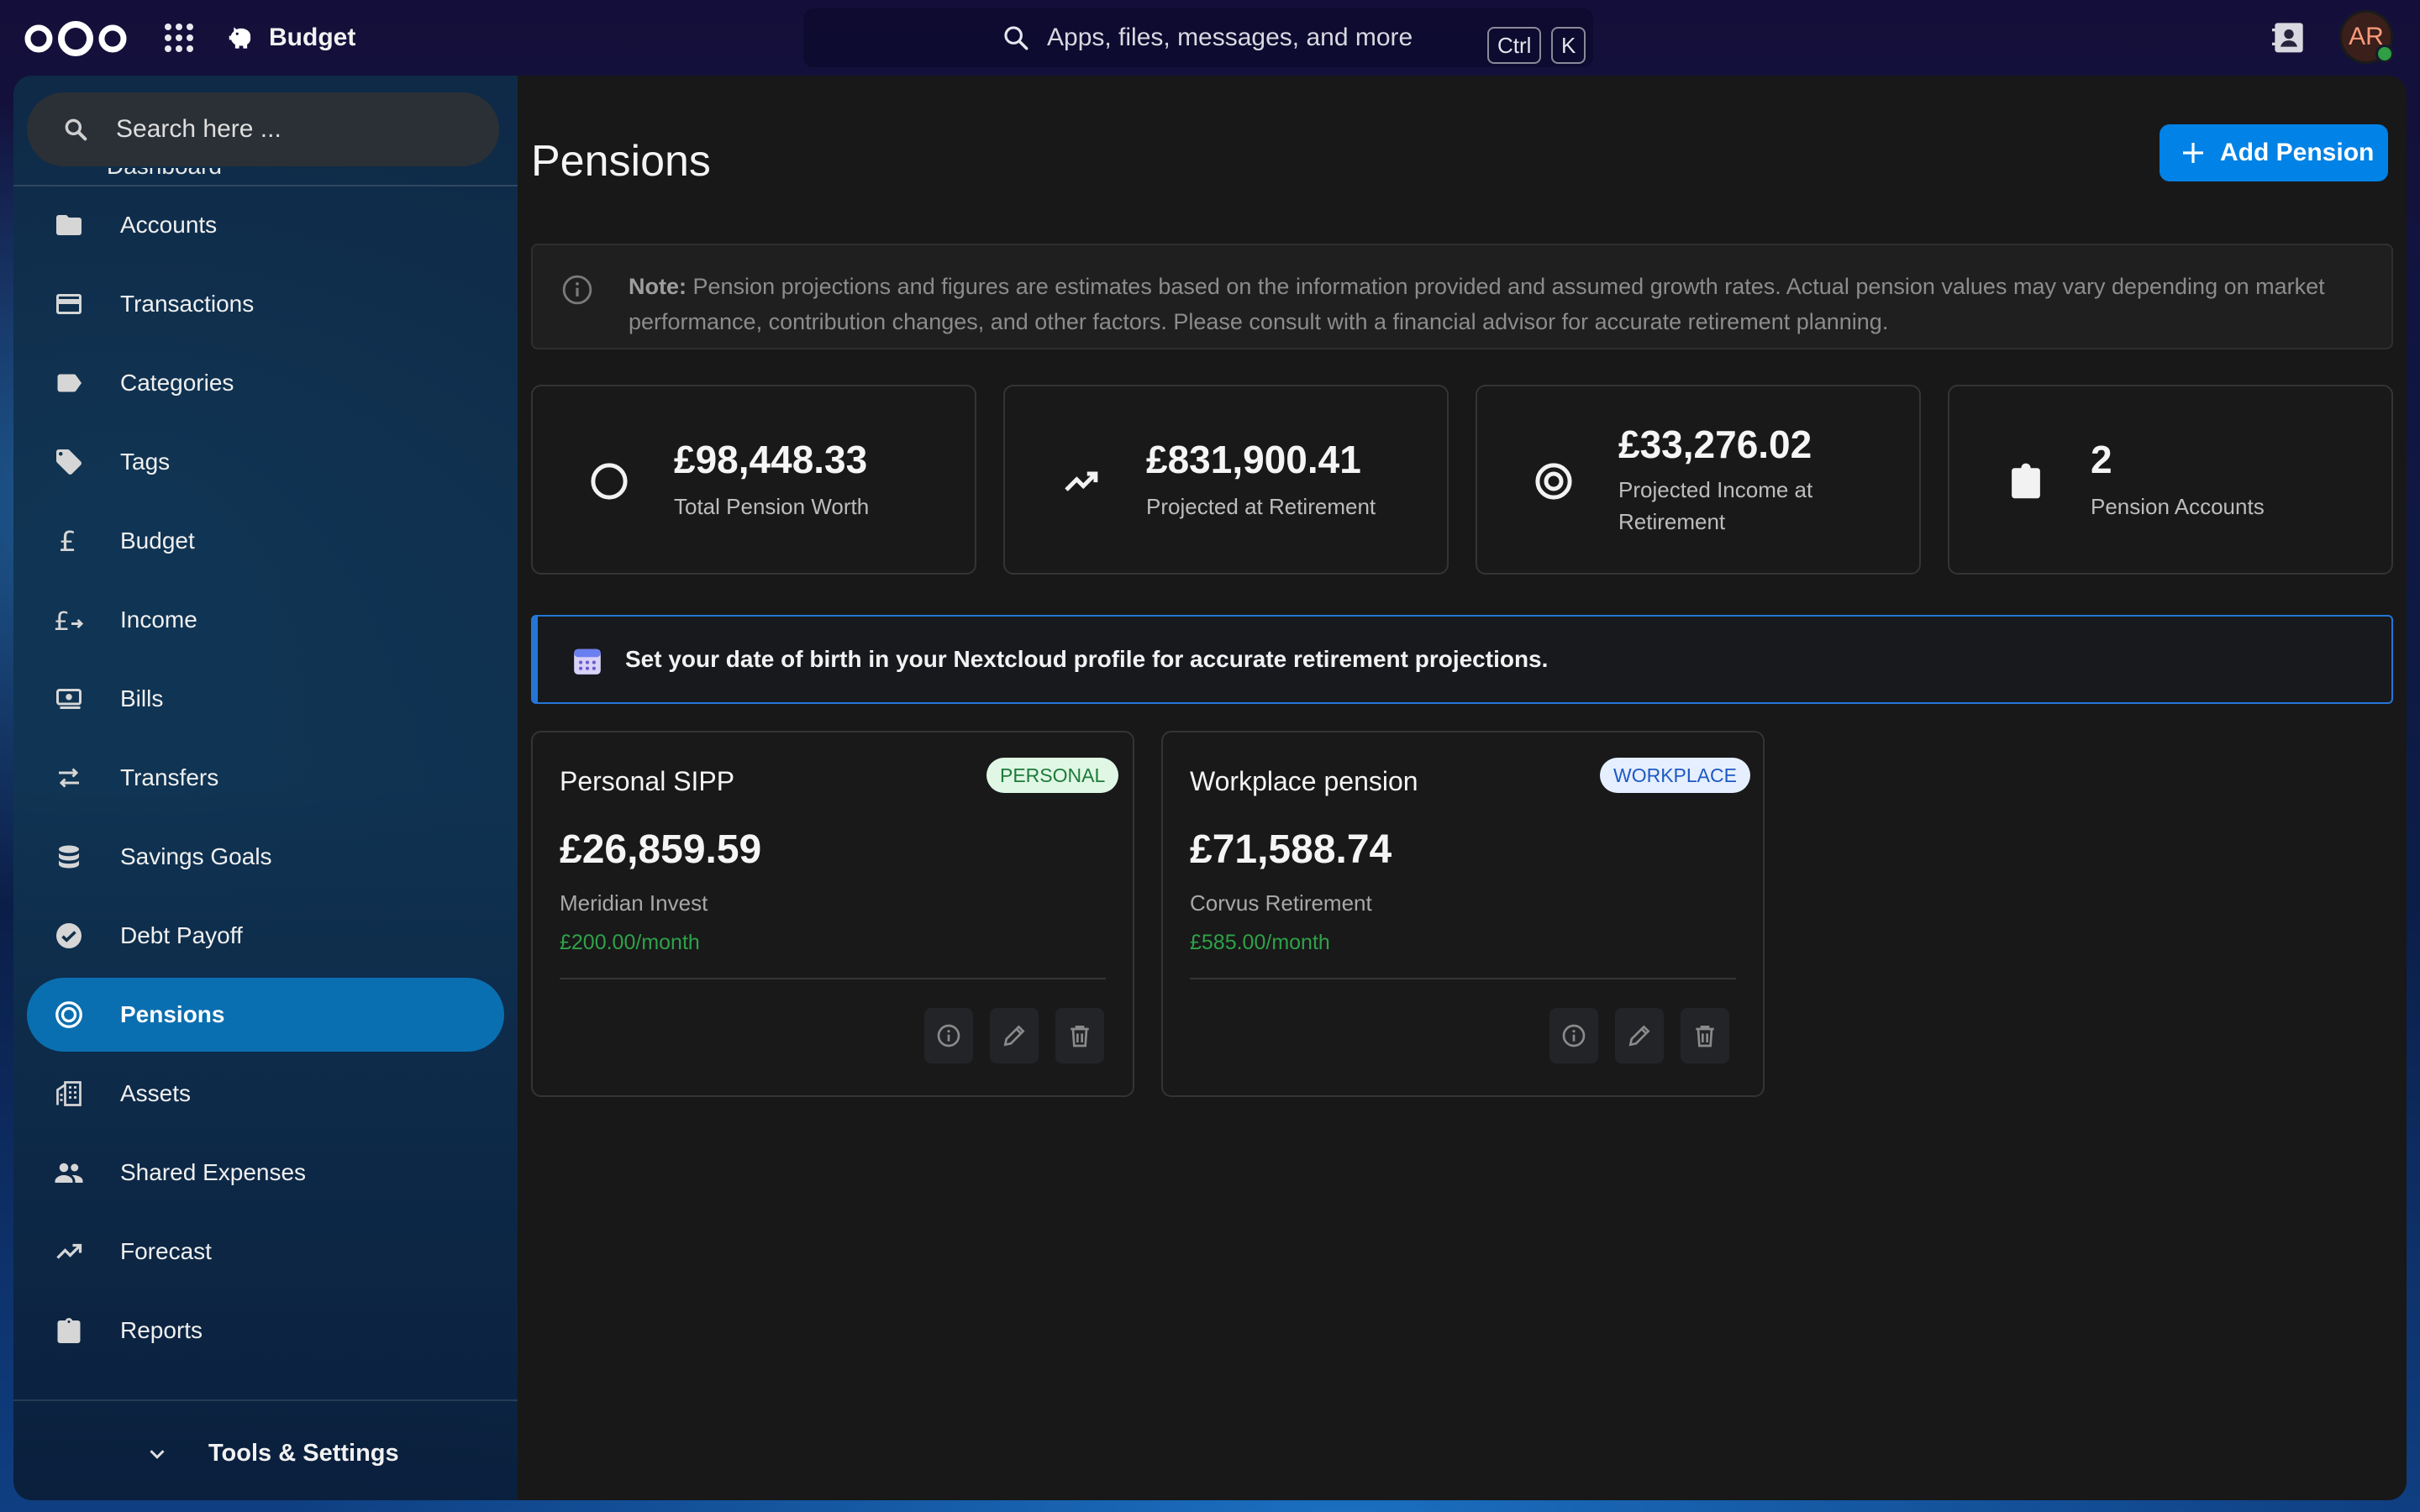 This screenshot has height=1512, width=2420. What do you see at coordinates (647, 781) in the screenshot?
I see `pension-name: Personal SIPP` at bounding box center [647, 781].